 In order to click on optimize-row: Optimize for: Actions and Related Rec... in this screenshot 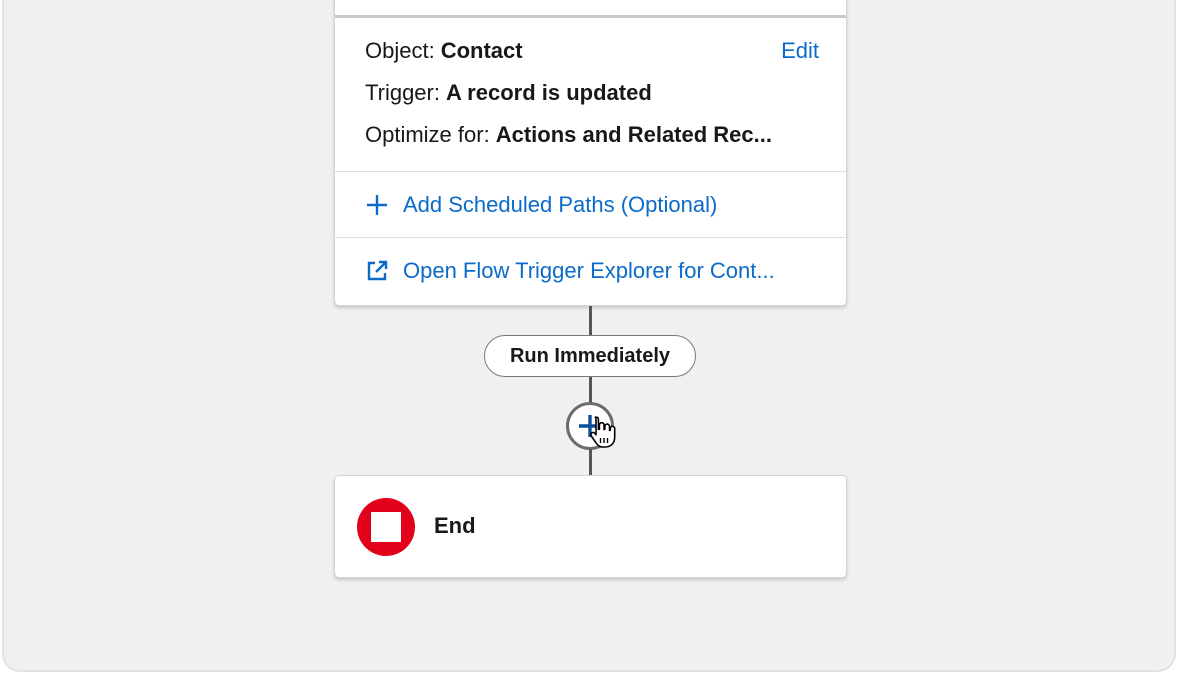, I will do `click(568, 135)`.